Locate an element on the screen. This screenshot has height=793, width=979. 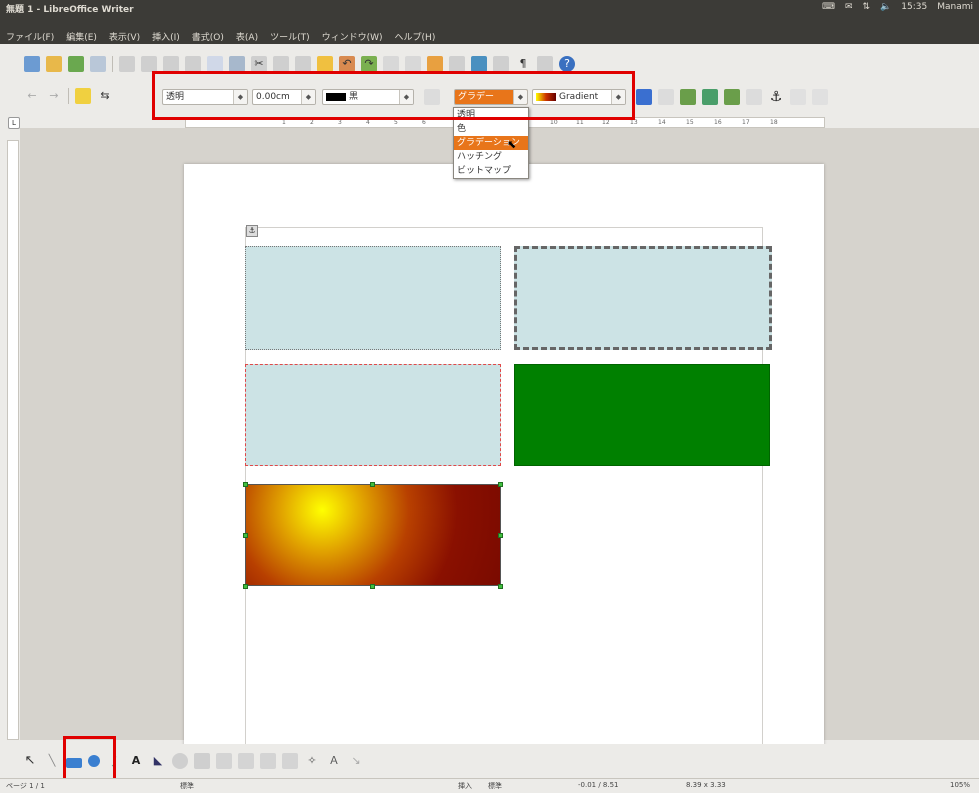
arrange-icon is located at coordinates (732, 97).